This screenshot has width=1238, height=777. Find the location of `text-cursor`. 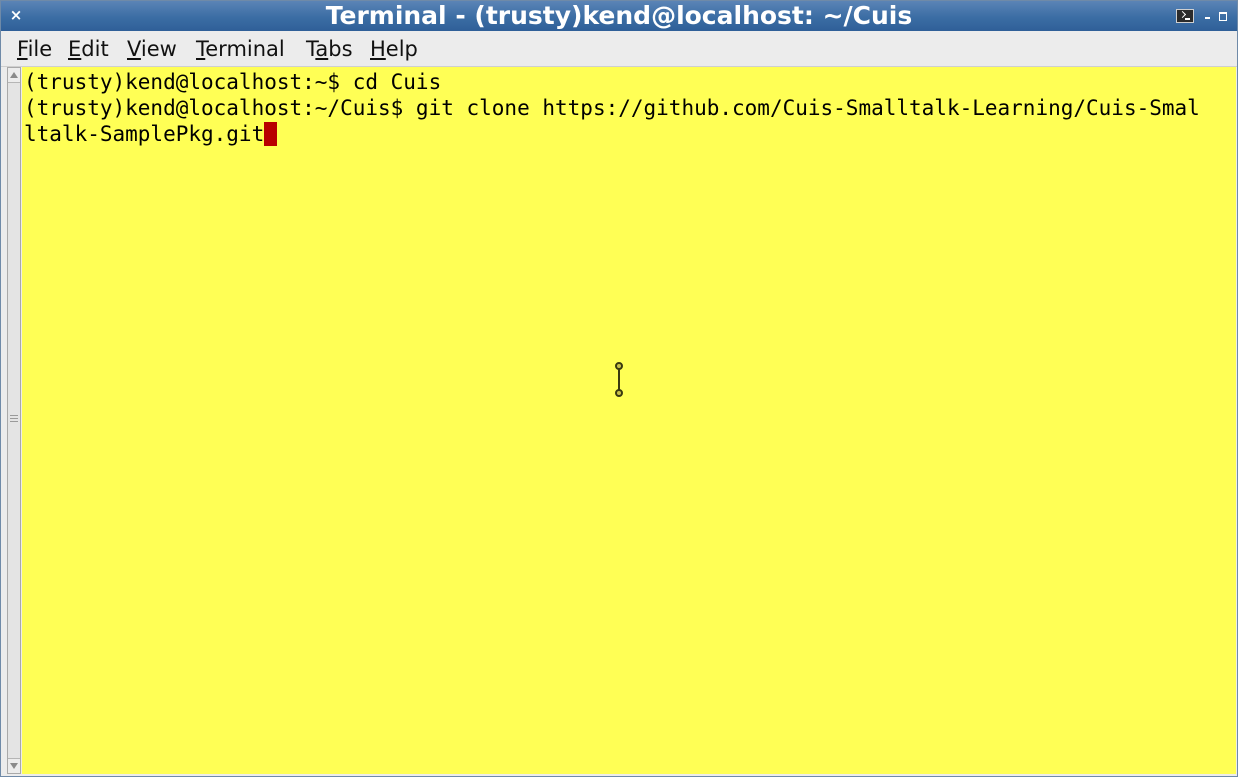

text-cursor is located at coordinates (271, 134).